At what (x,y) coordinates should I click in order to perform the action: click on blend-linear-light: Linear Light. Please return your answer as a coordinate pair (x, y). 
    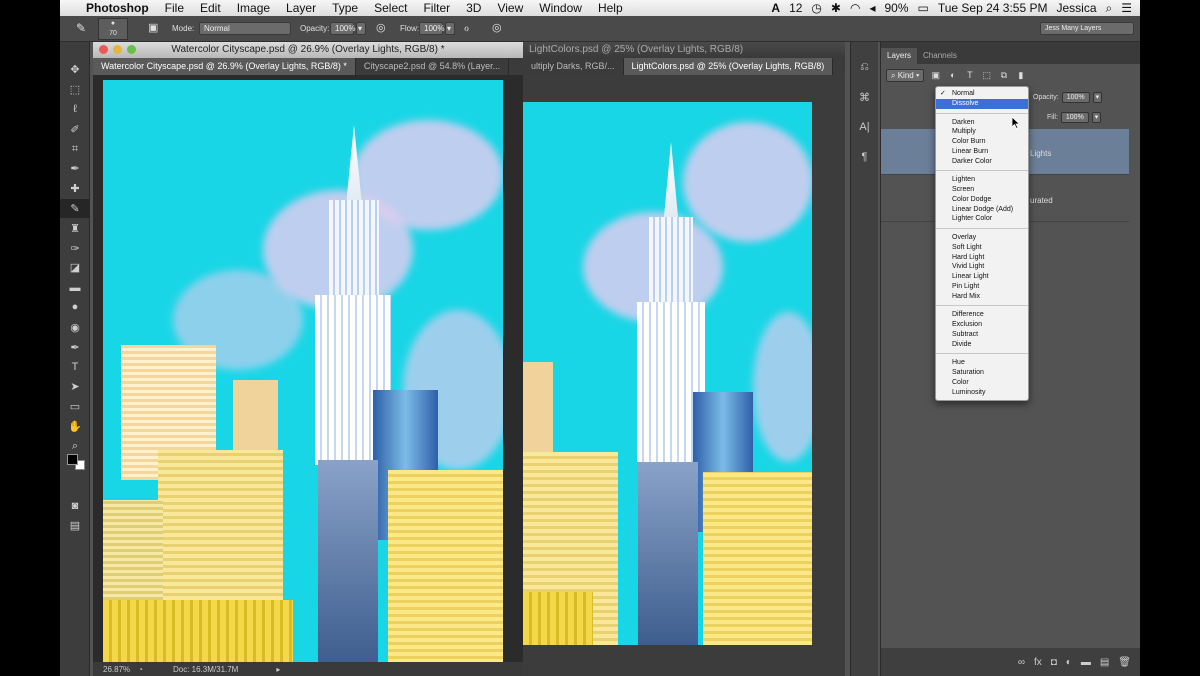
    Looking at the image, I should click on (982, 277).